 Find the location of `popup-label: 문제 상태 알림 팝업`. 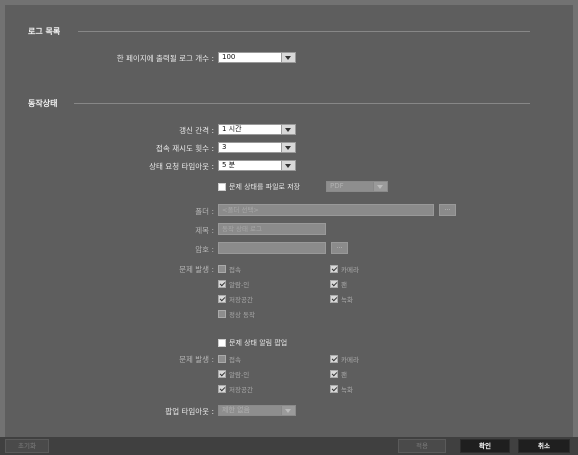

popup-label: 문제 상태 알림 팝업 is located at coordinates (258, 343).